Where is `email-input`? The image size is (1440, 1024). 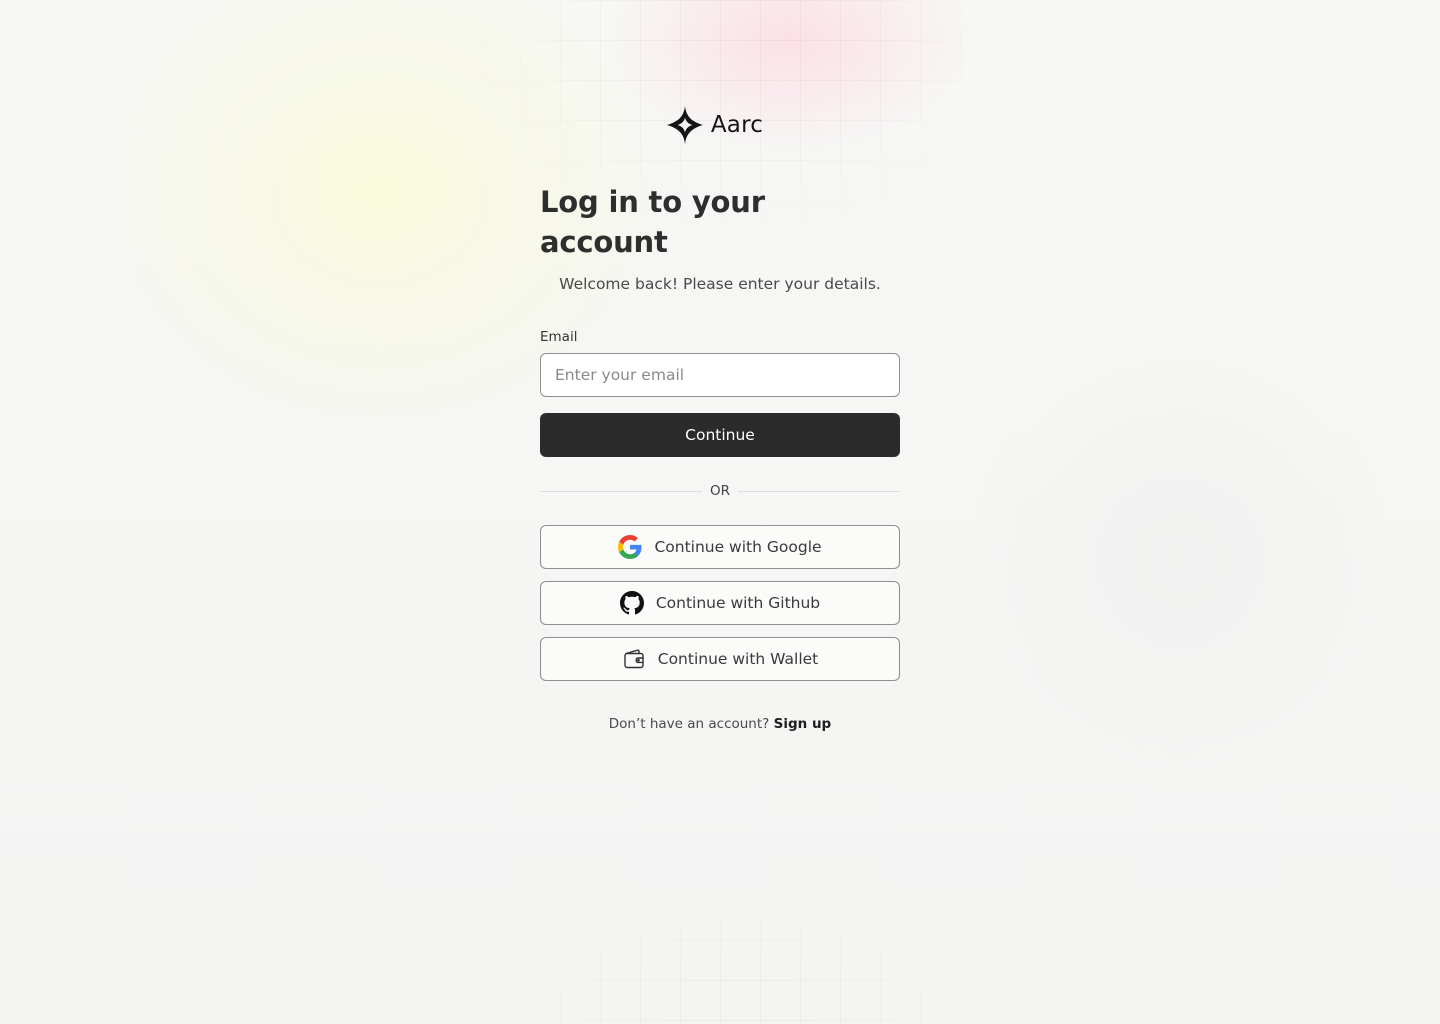
email-input is located at coordinates (720, 375).